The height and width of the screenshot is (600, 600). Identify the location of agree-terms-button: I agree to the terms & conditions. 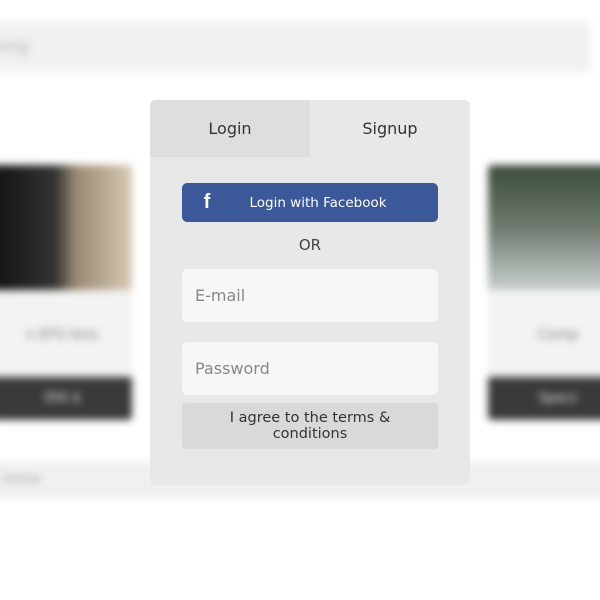
(310, 426).